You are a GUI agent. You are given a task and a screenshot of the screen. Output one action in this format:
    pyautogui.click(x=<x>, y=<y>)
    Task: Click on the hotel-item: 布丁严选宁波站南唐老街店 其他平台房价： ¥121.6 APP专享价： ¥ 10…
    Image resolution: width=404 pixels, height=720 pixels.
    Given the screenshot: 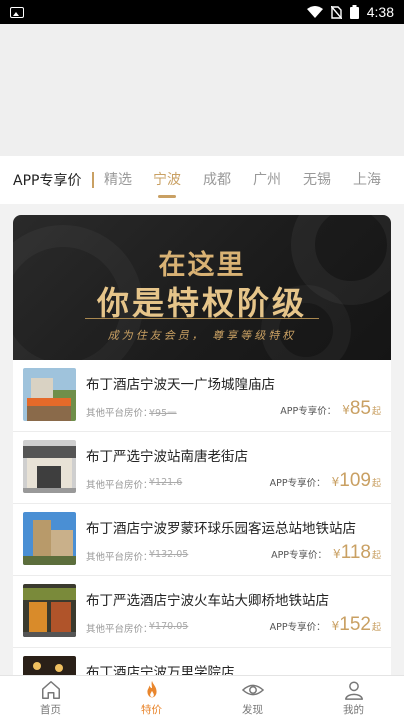 What is the action you would take?
    pyautogui.click(x=202, y=468)
    